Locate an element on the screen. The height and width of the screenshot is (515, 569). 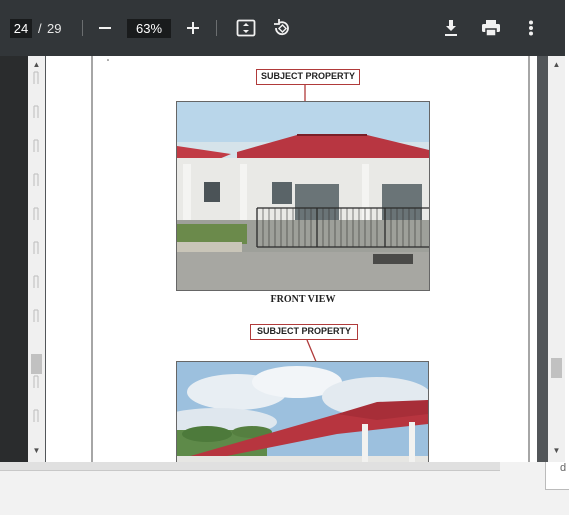
more-actions-button is located at coordinates (531, 28).